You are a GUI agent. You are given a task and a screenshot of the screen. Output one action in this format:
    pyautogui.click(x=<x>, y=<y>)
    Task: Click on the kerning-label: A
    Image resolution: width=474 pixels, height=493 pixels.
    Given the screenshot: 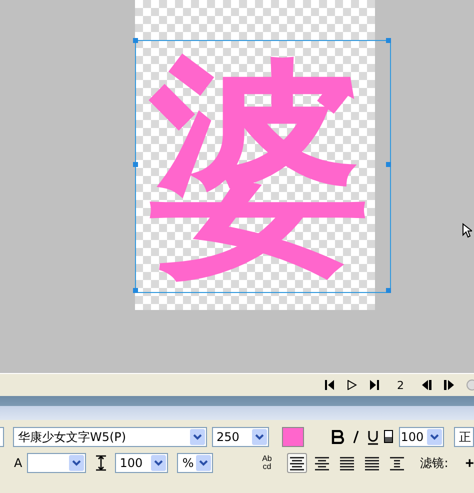 What is the action you would take?
    pyautogui.click(x=18, y=463)
    